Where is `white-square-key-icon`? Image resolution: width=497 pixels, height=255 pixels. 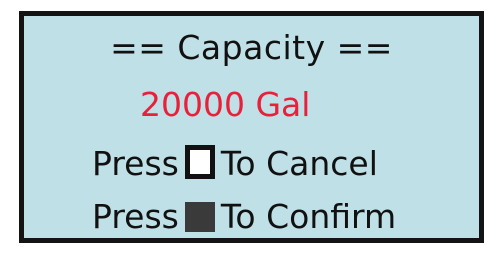 white-square-key-icon is located at coordinates (199, 162).